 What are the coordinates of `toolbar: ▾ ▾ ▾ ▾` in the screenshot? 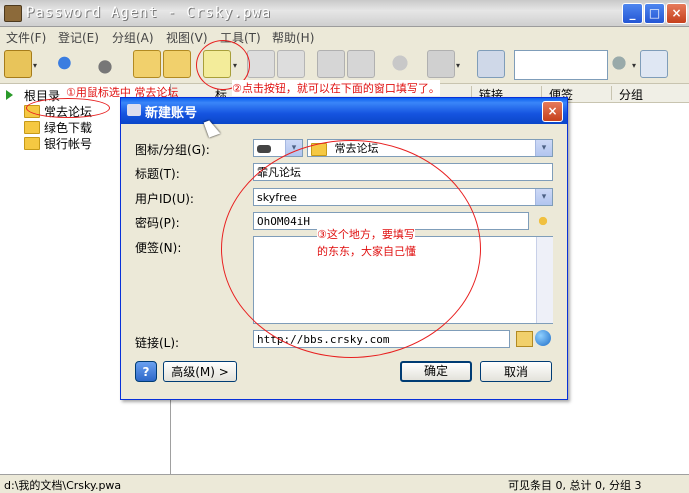 It's located at (344, 65).